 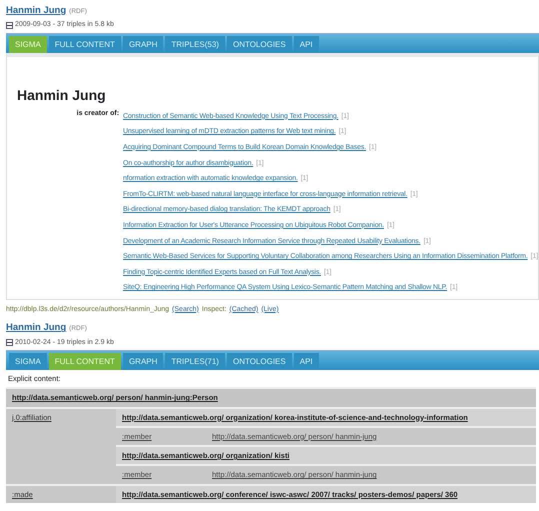 What do you see at coordinates (28, 361) in the screenshot?
I see `tab: SIGMA` at bounding box center [28, 361].